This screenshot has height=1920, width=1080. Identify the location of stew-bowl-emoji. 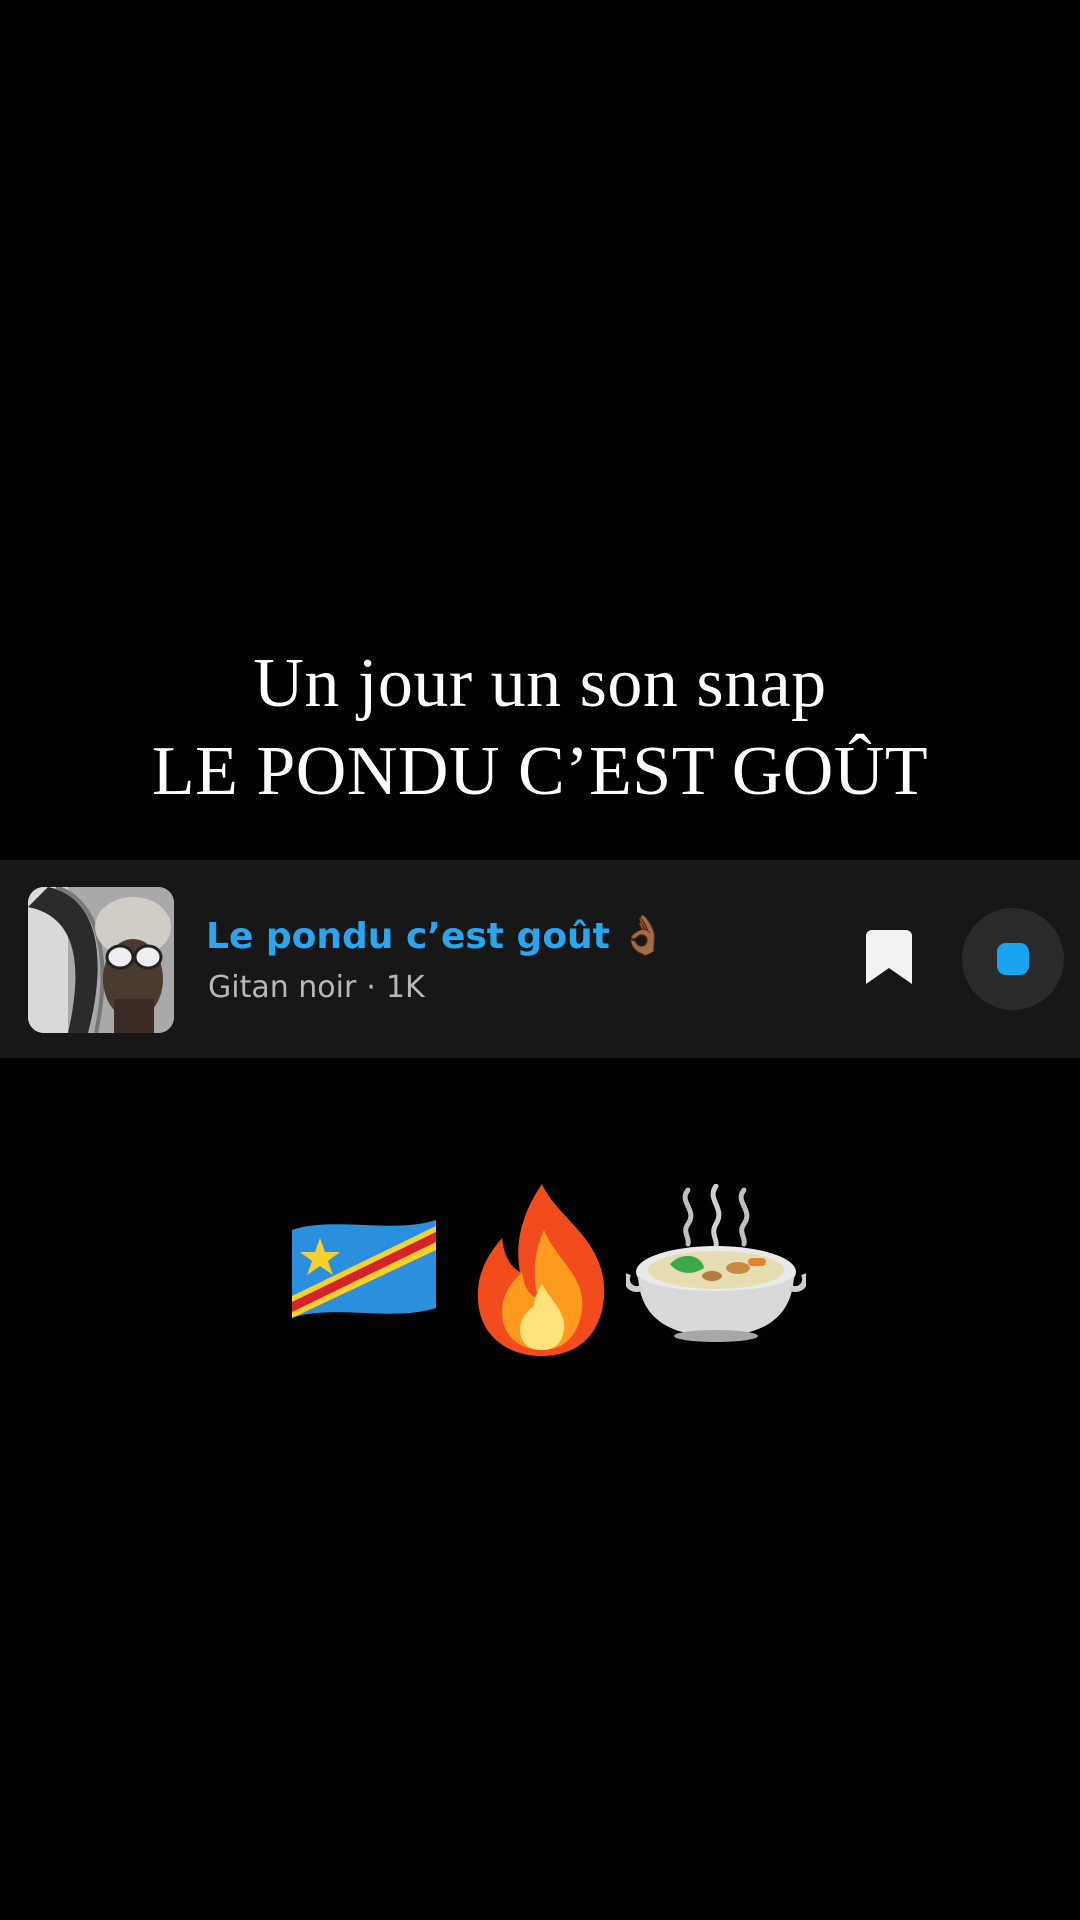
(716, 1265).